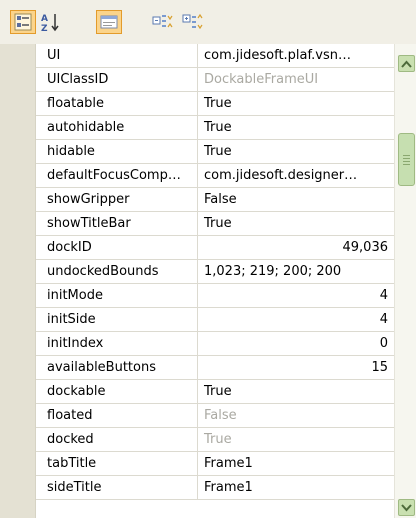 The width and height of the screenshot is (416, 518). What do you see at coordinates (117, 343) in the screenshot?
I see `property-name: initIndex` at bounding box center [117, 343].